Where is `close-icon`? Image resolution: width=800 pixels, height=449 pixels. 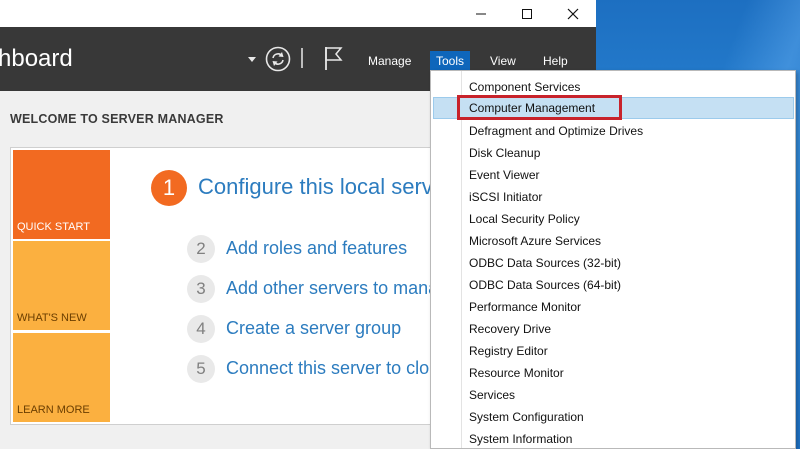 close-icon is located at coordinates (573, 13).